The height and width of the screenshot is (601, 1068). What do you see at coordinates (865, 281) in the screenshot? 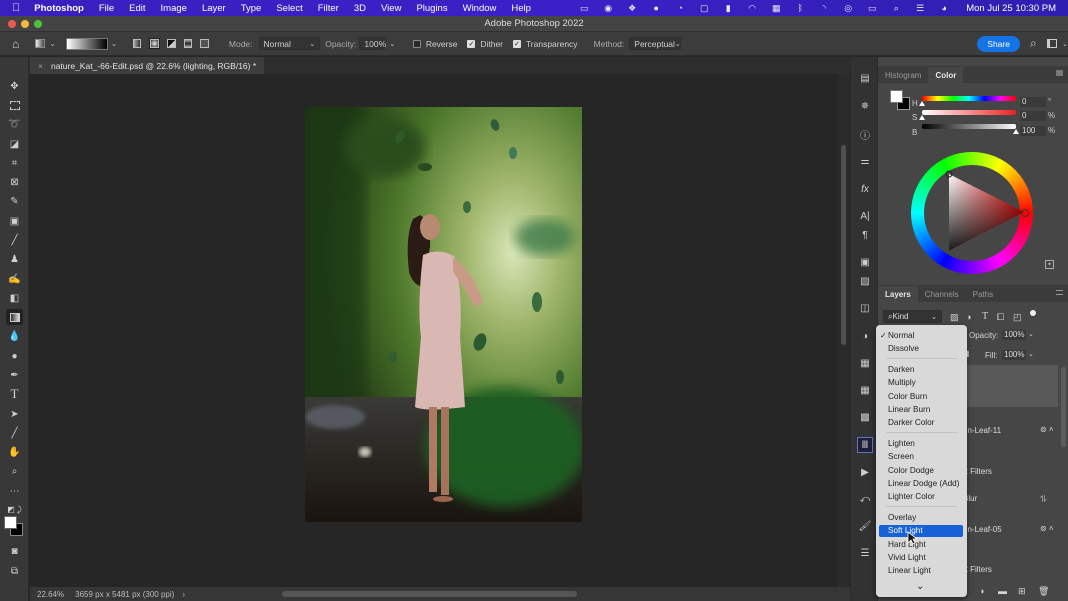
I see `notes-icon: ▨` at bounding box center [865, 281].